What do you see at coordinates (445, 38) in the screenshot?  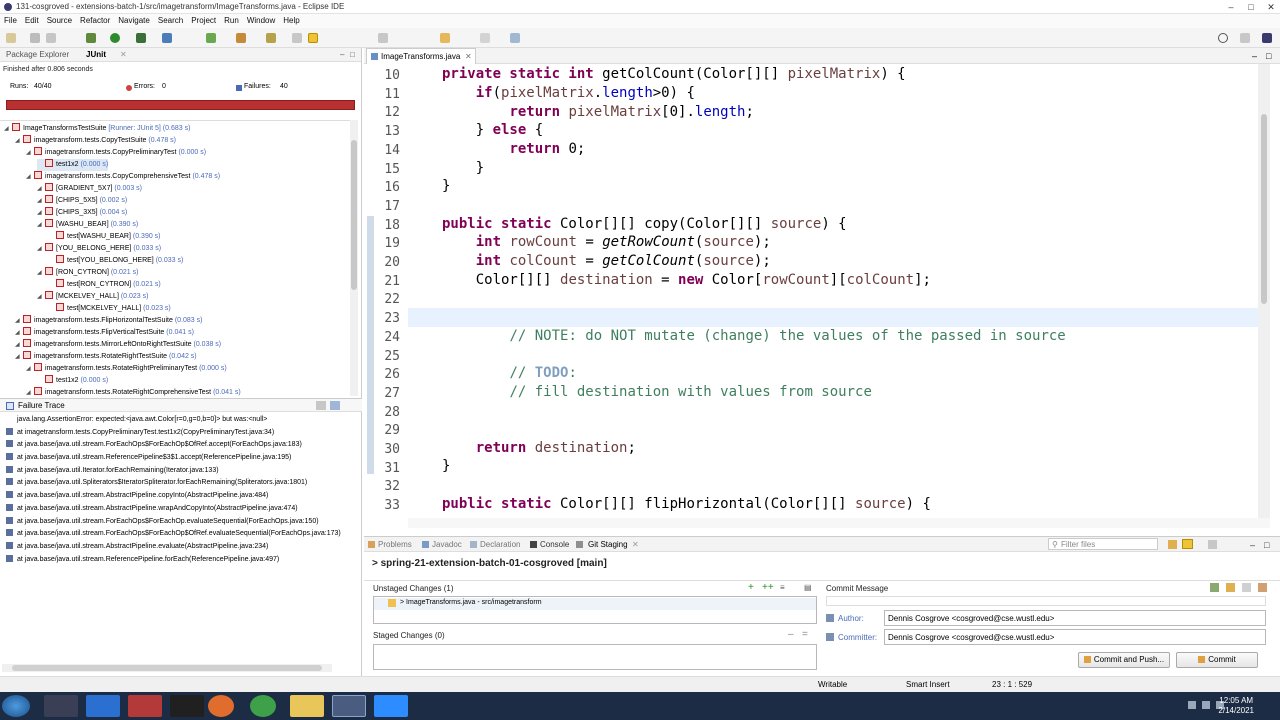 I see `back-icon` at bounding box center [445, 38].